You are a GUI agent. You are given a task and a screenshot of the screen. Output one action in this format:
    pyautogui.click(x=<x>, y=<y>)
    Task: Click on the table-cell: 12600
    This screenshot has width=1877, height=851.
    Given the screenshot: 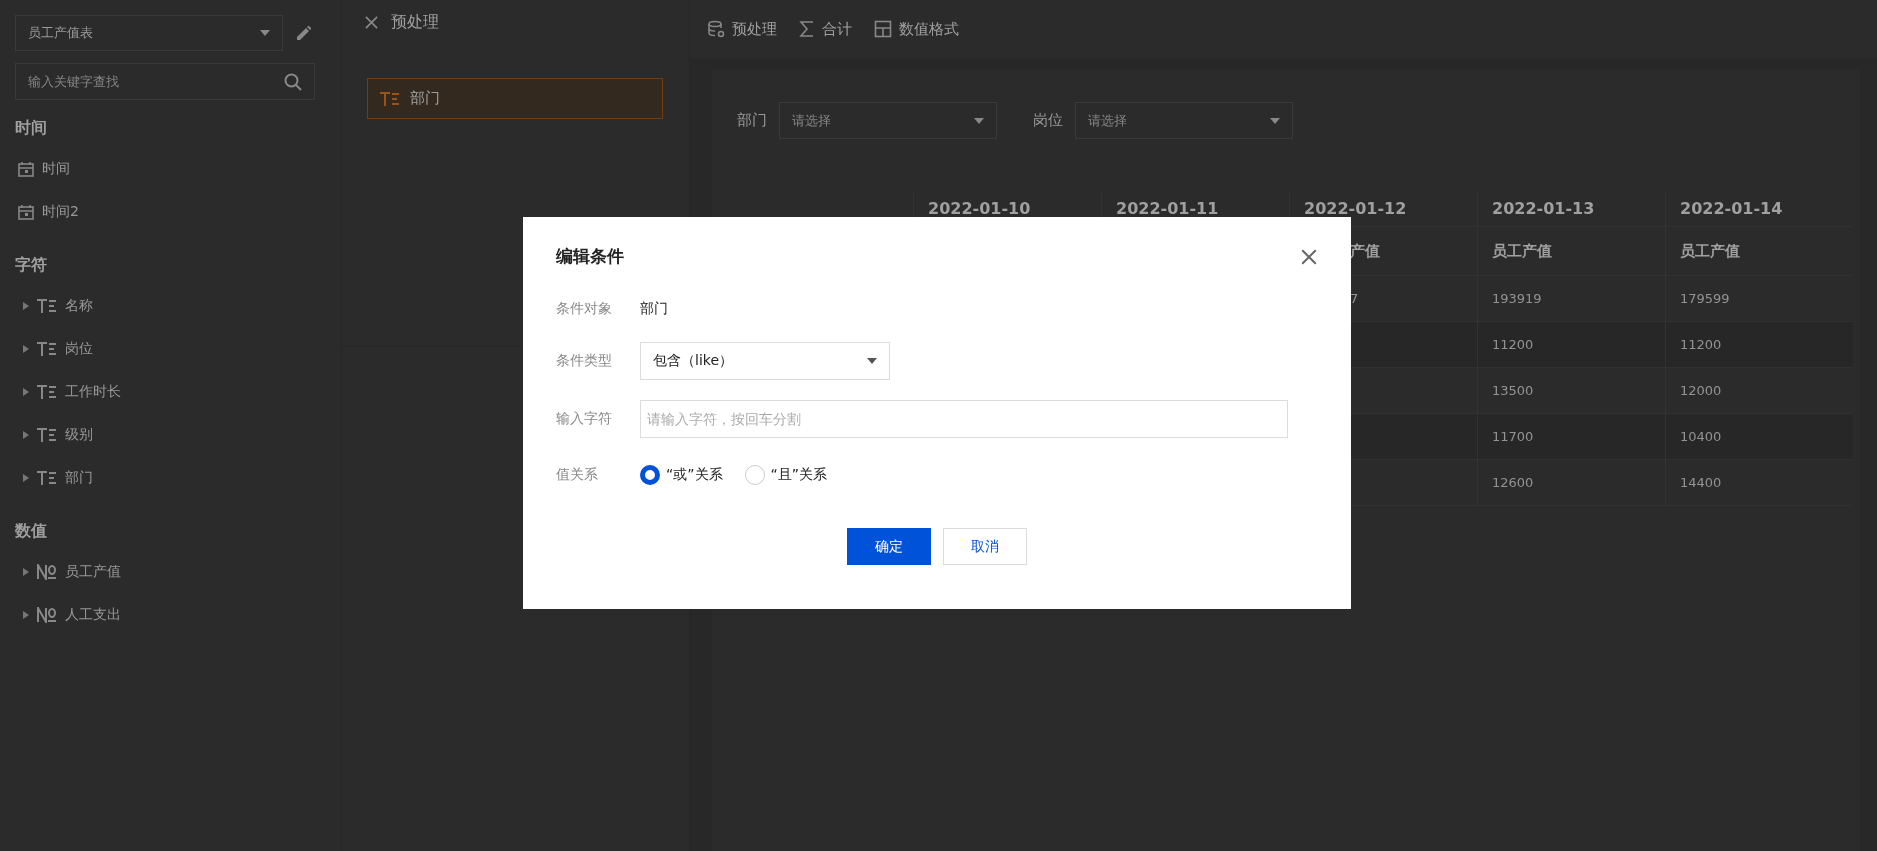 What is the action you would take?
    pyautogui.click(x=1571, y=483)
    